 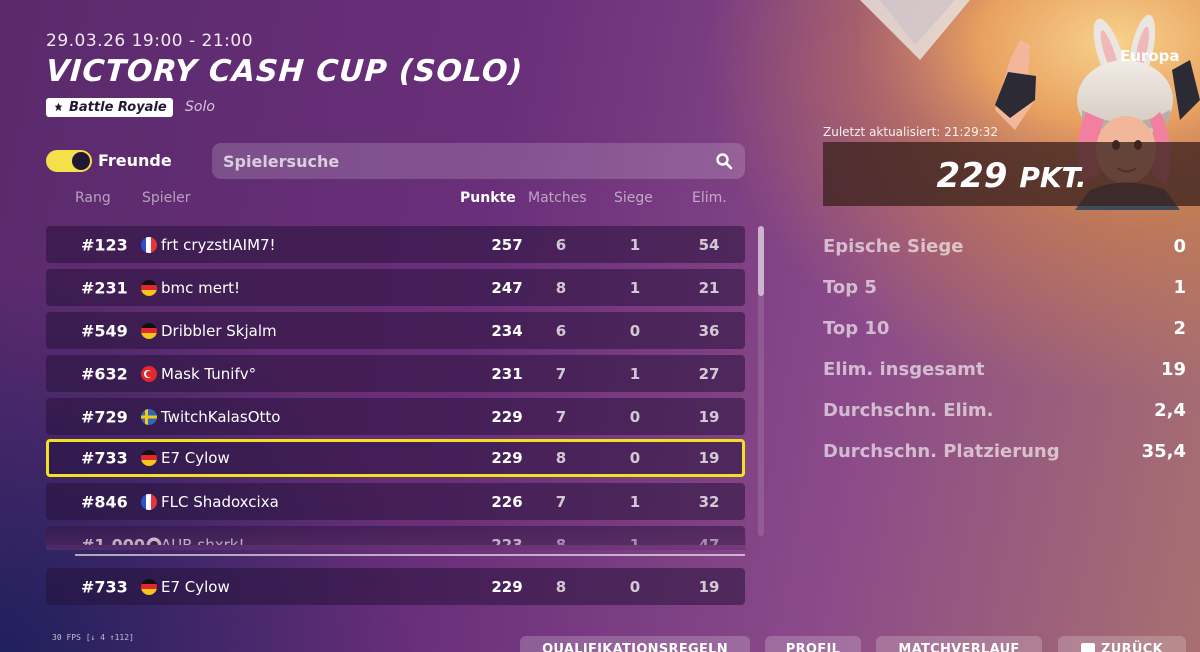 I want to click on row-rank: #632, so click(x=104, y=373).